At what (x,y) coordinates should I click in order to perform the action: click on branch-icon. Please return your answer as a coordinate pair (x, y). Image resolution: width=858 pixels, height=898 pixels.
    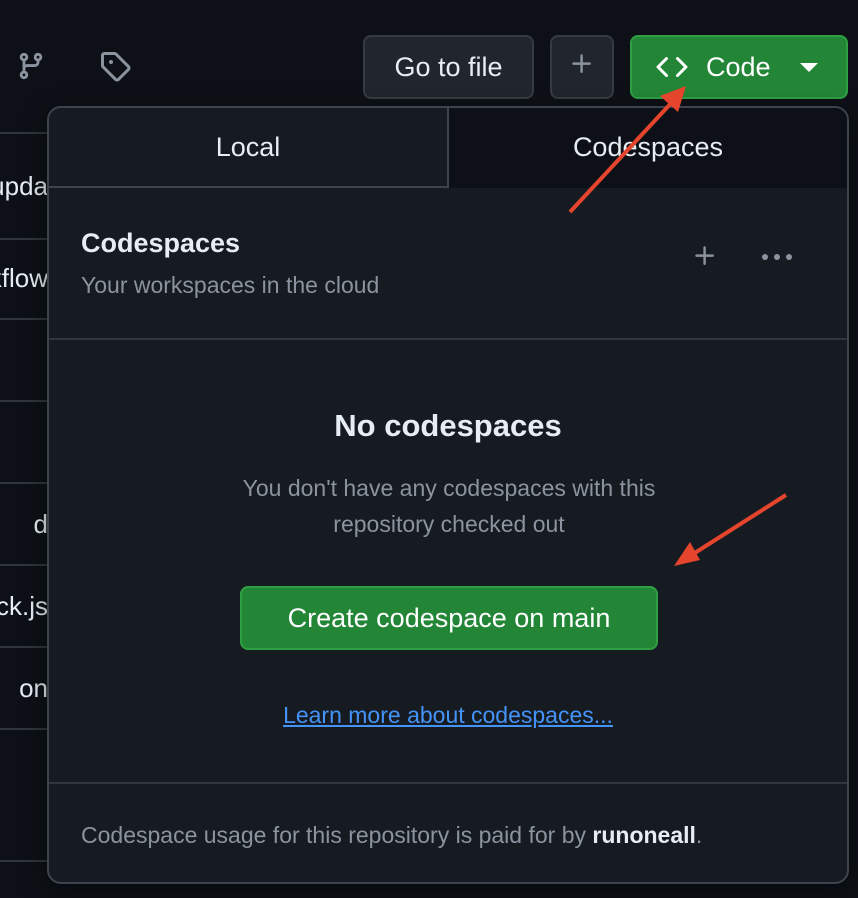
    Looking at the image, I should click on (31, 66).